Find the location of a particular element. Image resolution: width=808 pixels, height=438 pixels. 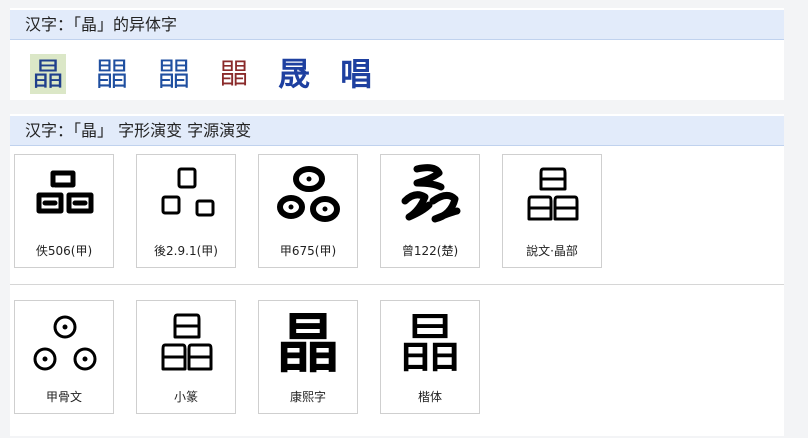

glyph-caption: 小篆 is located at coordinates (185, 397).